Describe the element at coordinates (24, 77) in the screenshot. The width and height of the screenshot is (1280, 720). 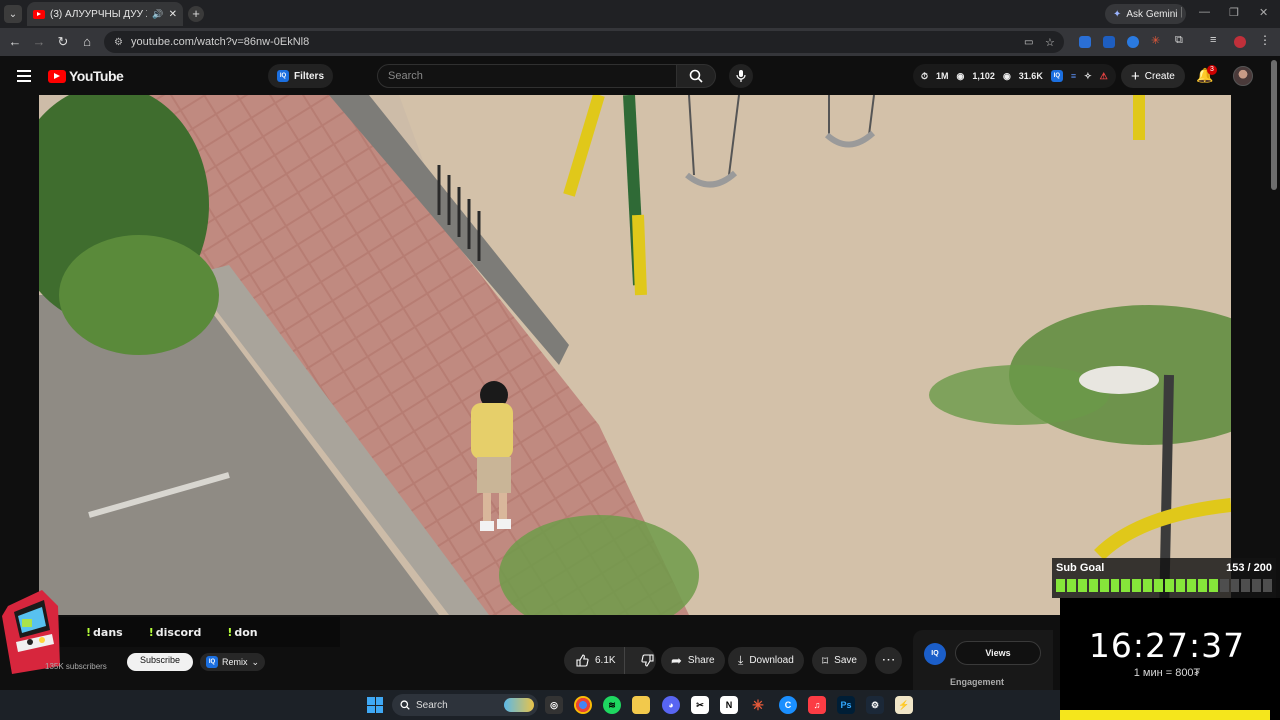
I see `hamburger-menu-icon` at that location.